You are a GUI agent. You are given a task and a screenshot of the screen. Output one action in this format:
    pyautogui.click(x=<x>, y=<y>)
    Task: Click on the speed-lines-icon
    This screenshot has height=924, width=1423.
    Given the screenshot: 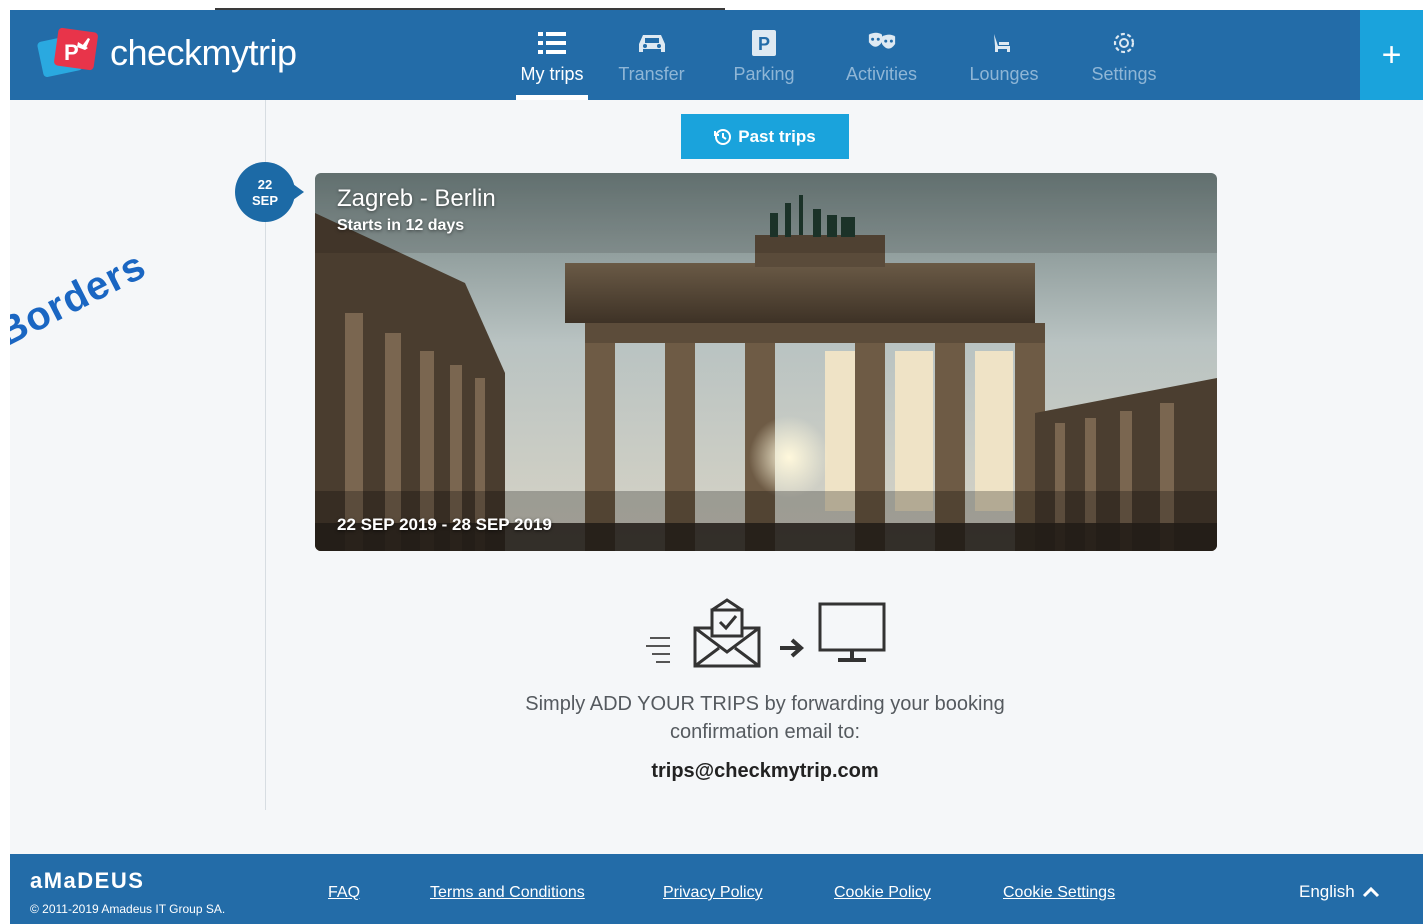 What is the action you would take?
    pyautogui.click(x=658, y=650)
    